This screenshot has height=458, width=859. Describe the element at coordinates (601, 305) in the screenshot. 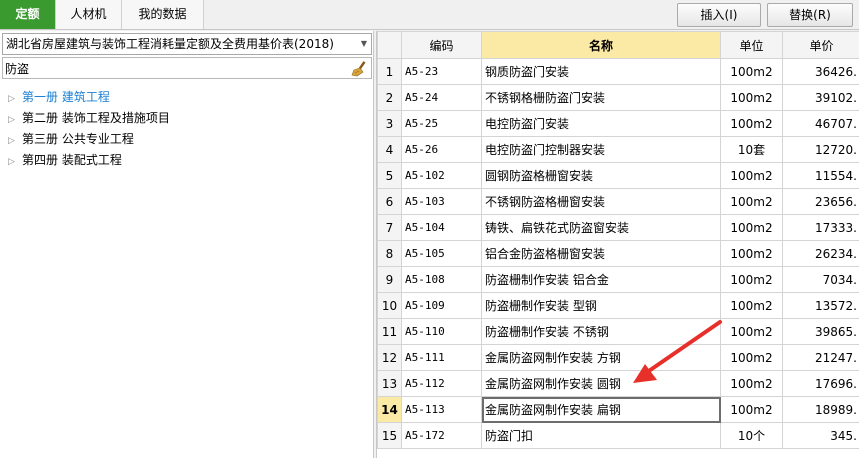

I see `name-cell: 防盗栅制作安装 型钢` at that location.